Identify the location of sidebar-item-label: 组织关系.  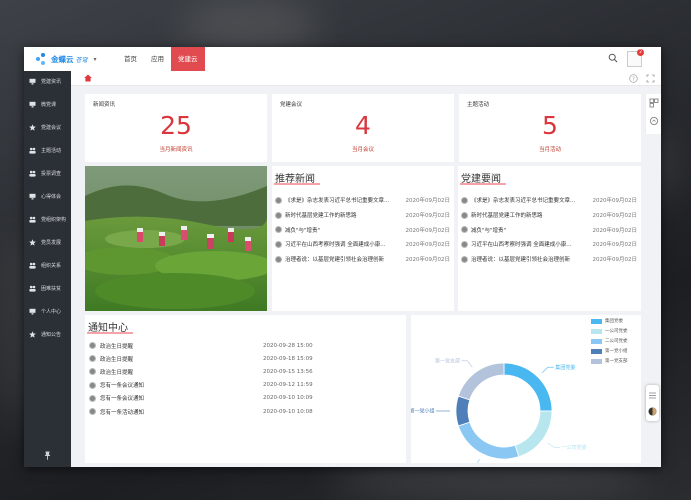
(51, 265).